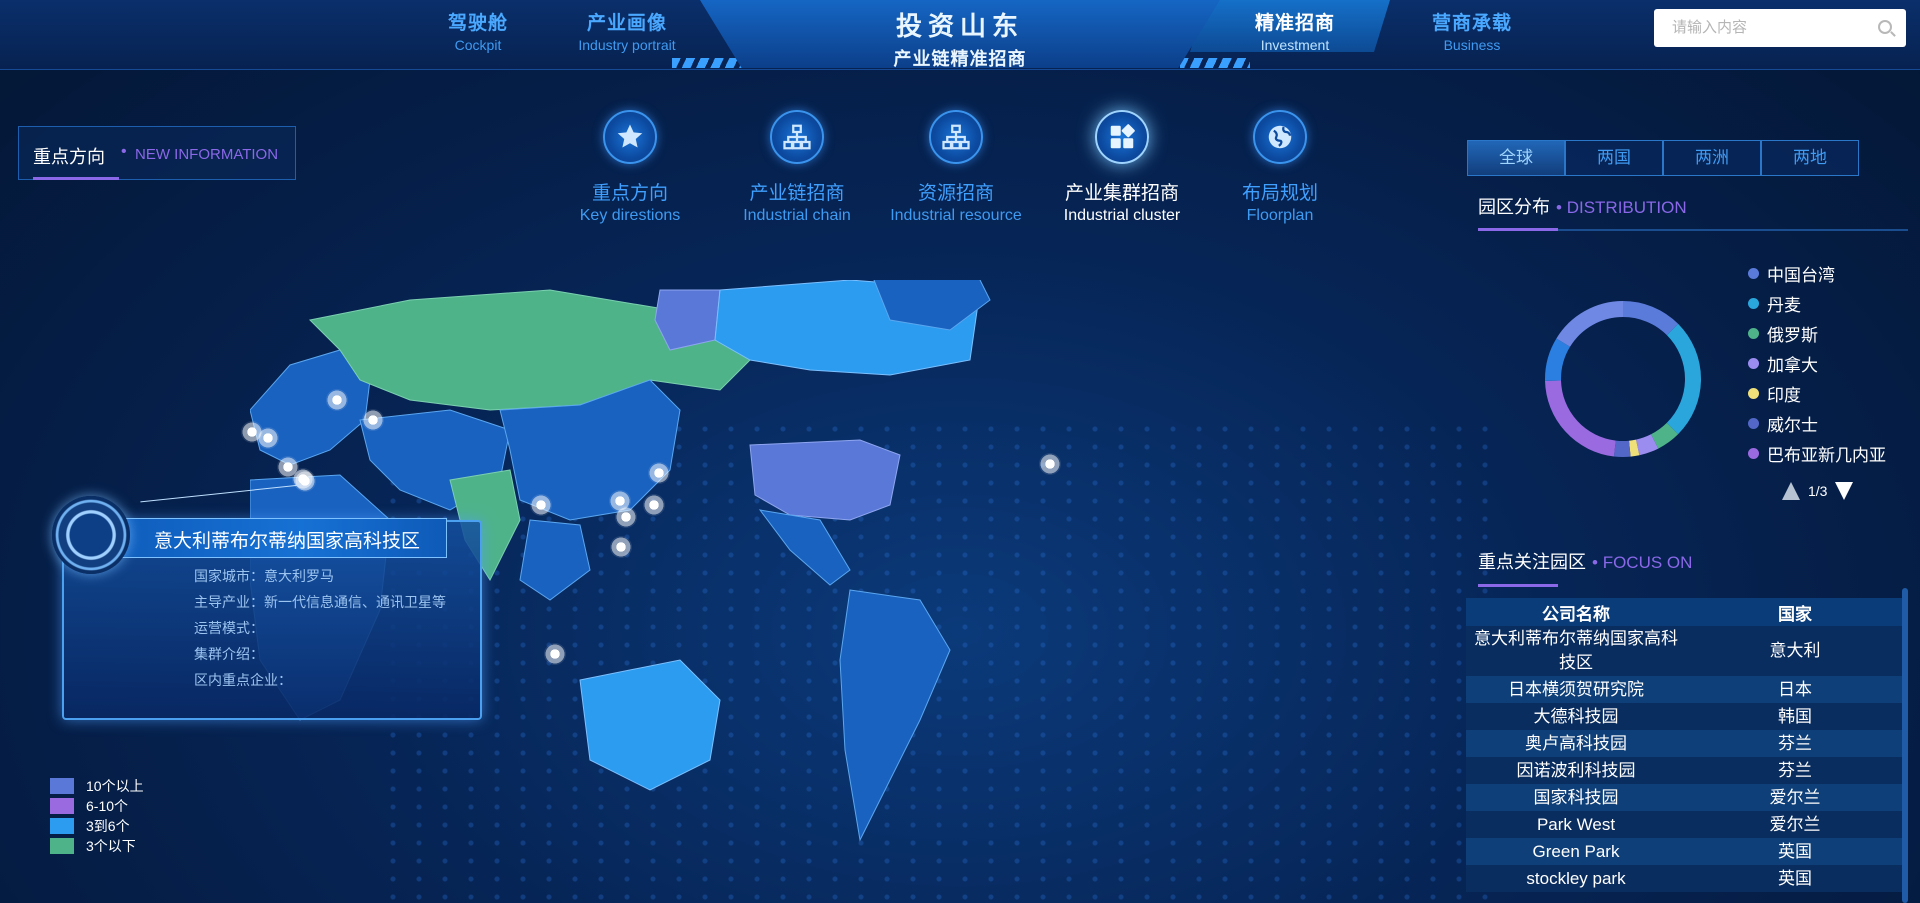 Image resolution: width=1920 pixels, height=903 pixels. I want to click on donut-legend-item: 印度, so click(1817, 393).